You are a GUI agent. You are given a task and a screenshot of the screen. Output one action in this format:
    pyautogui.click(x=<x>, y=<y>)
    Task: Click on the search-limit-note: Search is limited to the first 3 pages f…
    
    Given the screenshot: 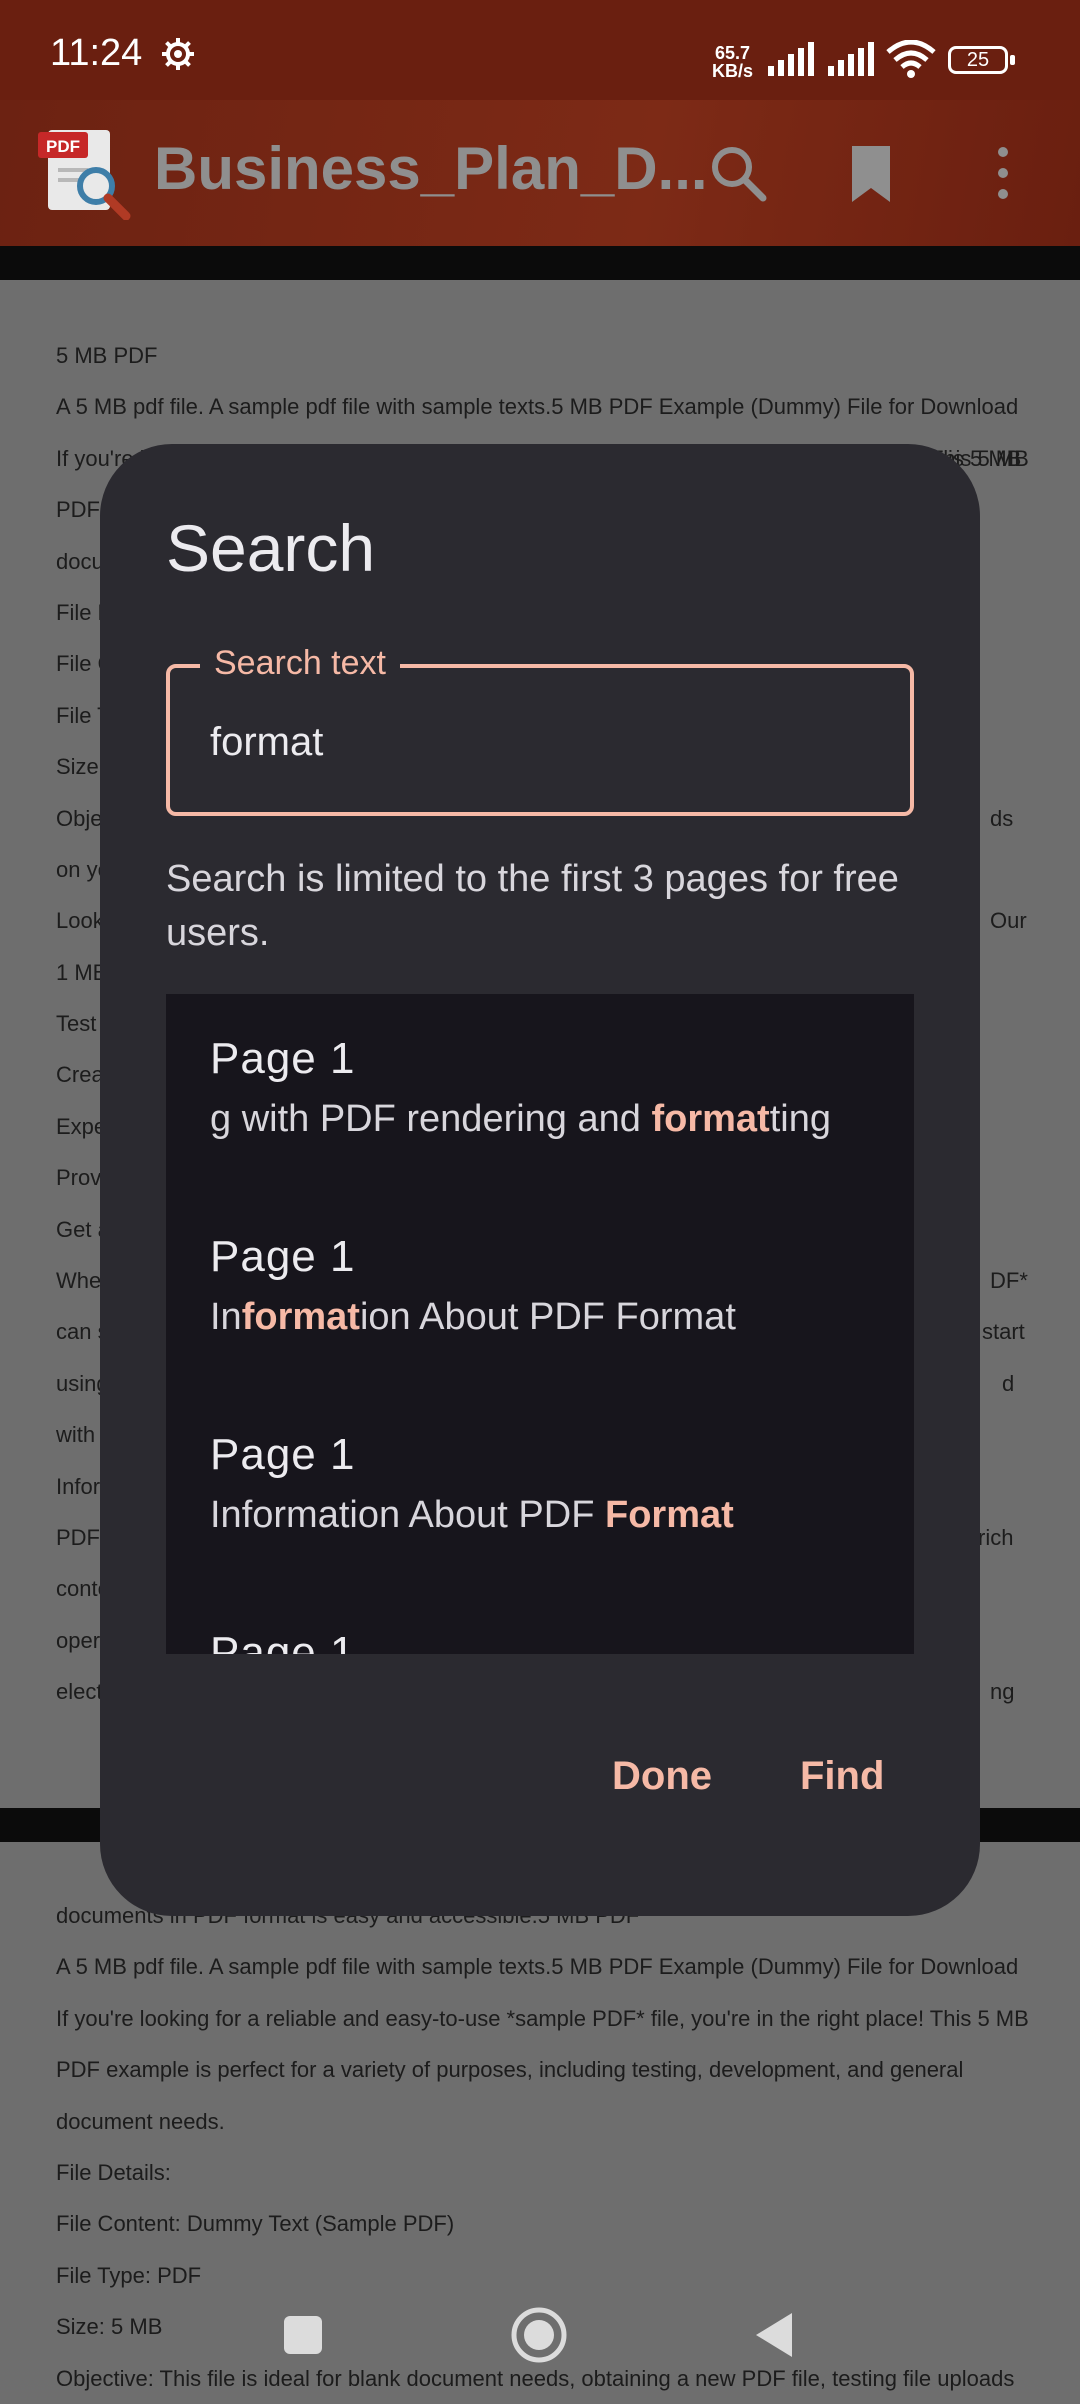 What is the action you would take?
    pyautogui.click(x=532, y=906)
    